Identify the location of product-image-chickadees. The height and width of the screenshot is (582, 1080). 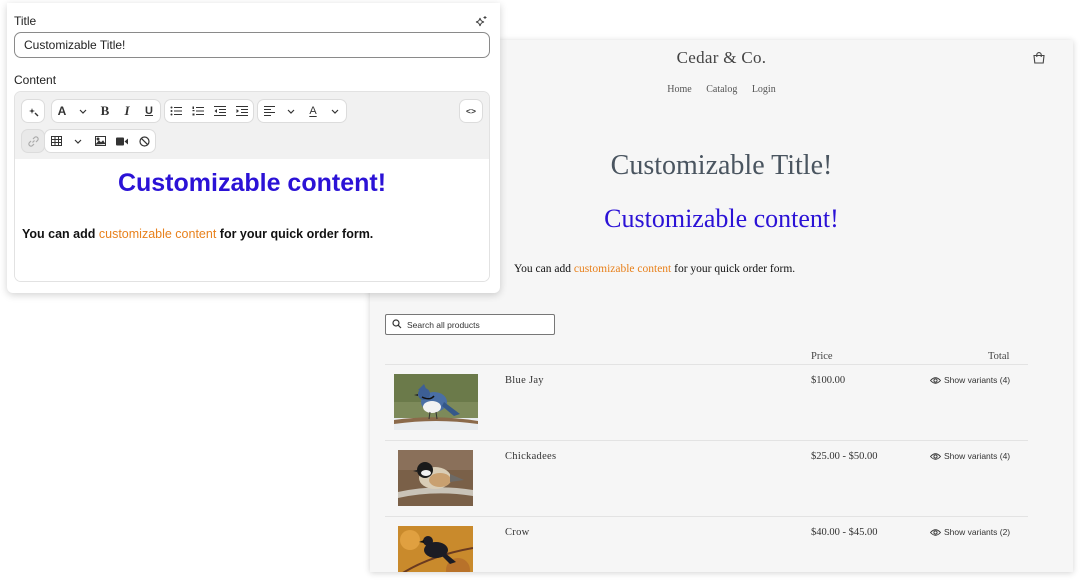
(435, 478).